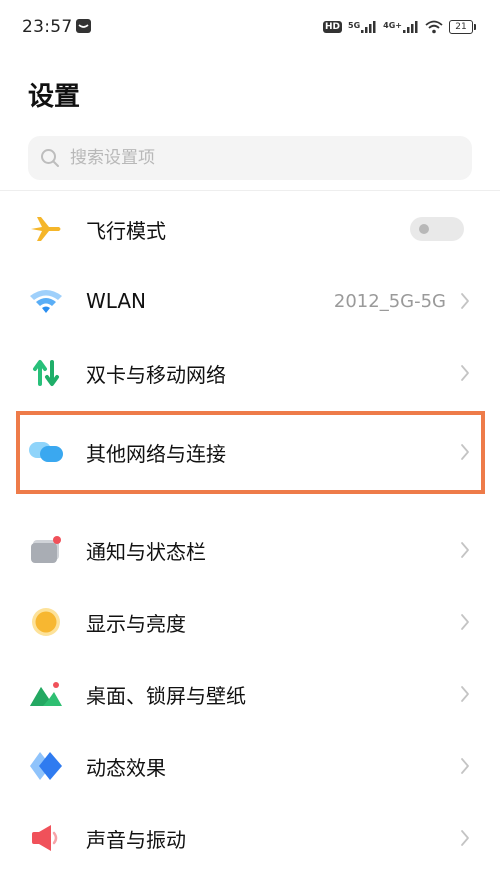 The image size is (500, 880). Describe the element at coordinates (46, 301) in the screenshot. I see `wifi-icon` at that location.